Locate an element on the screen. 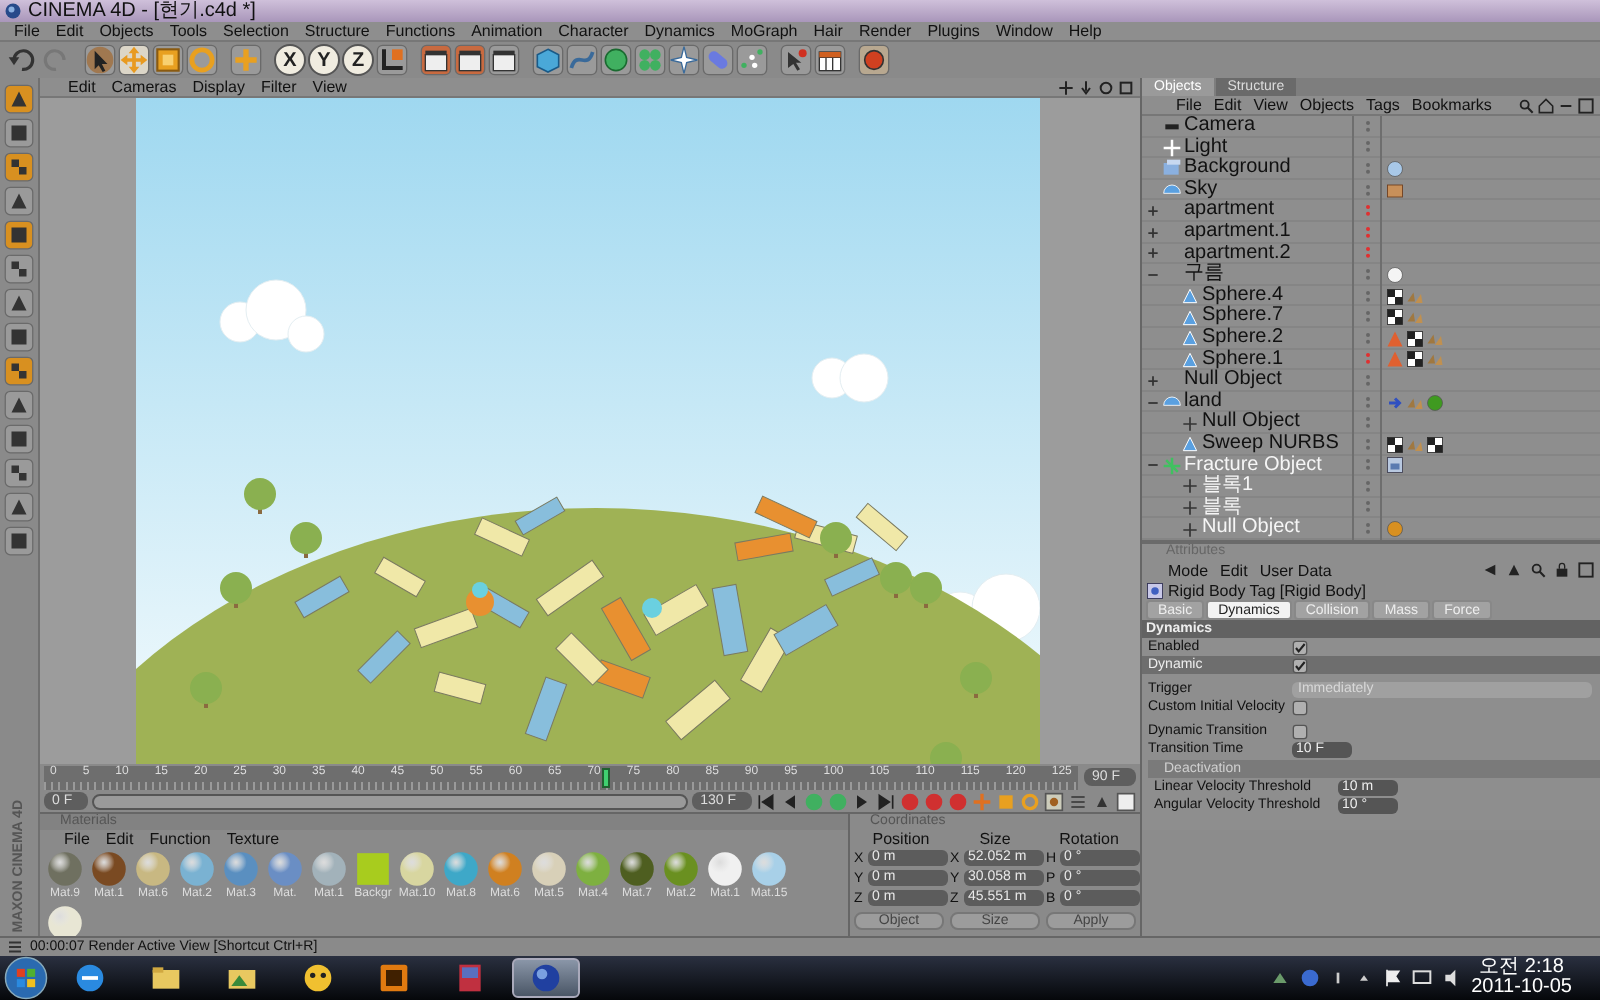 Image resolution: width=1600 pixels, height=1000 pixels. compositing-tag-icon is located at coordinates (1395, 190).